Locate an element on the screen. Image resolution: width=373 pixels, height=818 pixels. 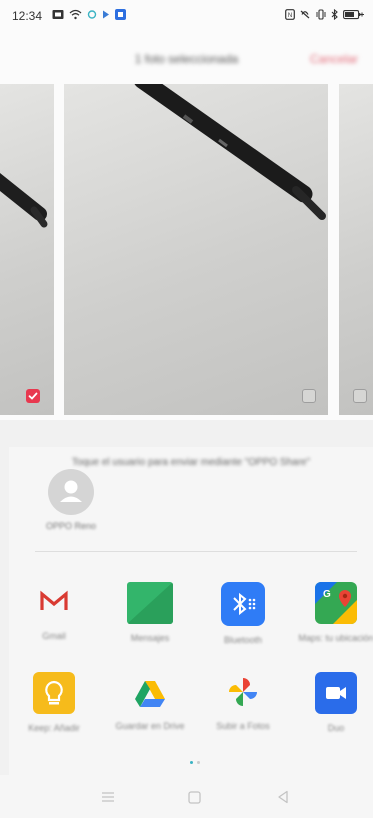
pen-photo-center is located at coordinates (230, 152).